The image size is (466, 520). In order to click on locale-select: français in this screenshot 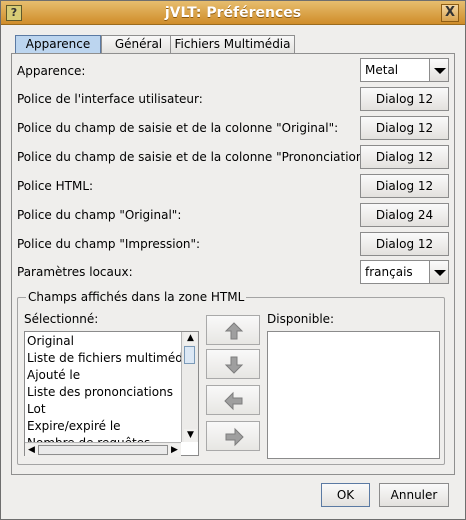, I will do `click(404, 272)`.